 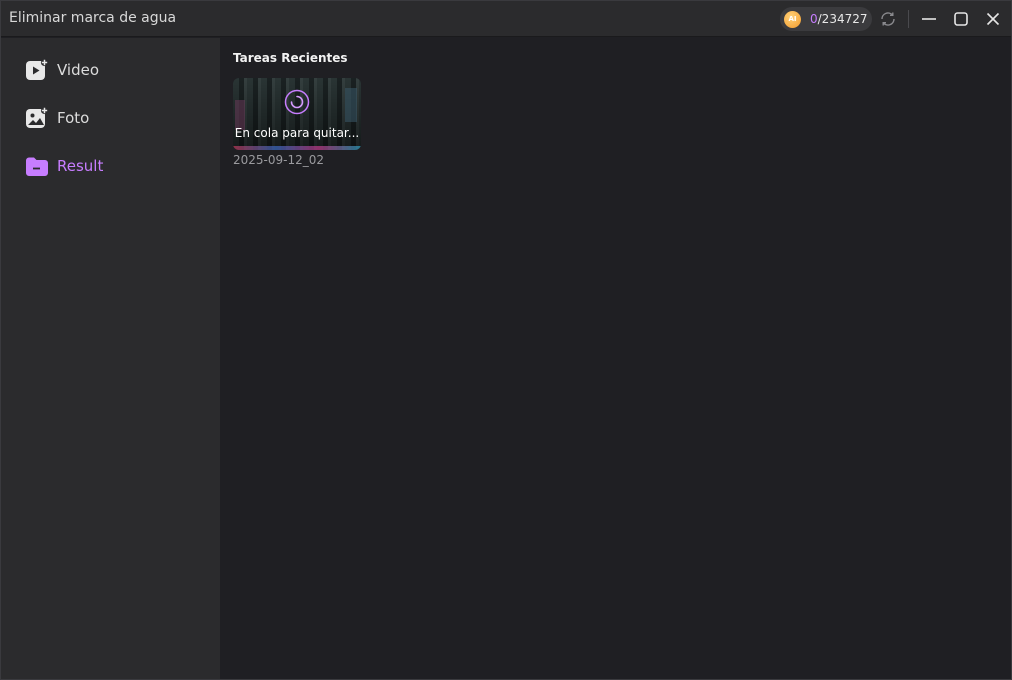 What do you see at coordinates (792, 19) in the screenshot?
I see `ai-coin-icon: AI` at bounding box center [792, 19].